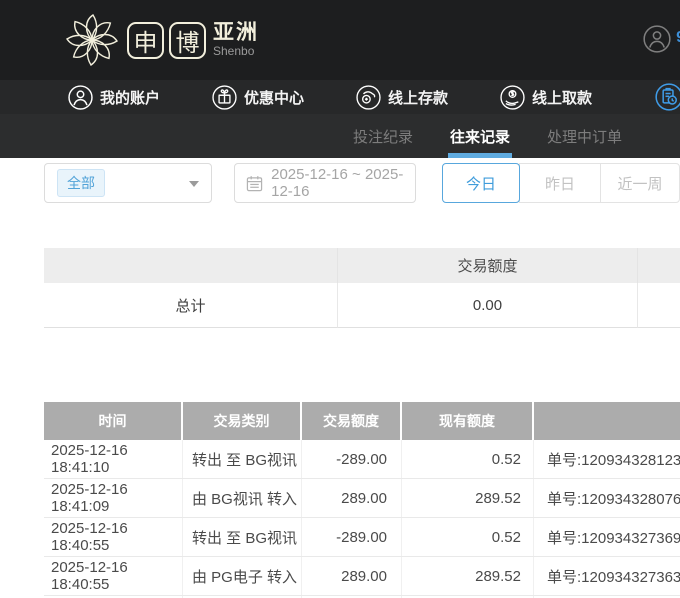 The height and width of the screenshot is (598, 680). I want to click on cell-type: 由 BG视讯 转入, so click(242, 498).